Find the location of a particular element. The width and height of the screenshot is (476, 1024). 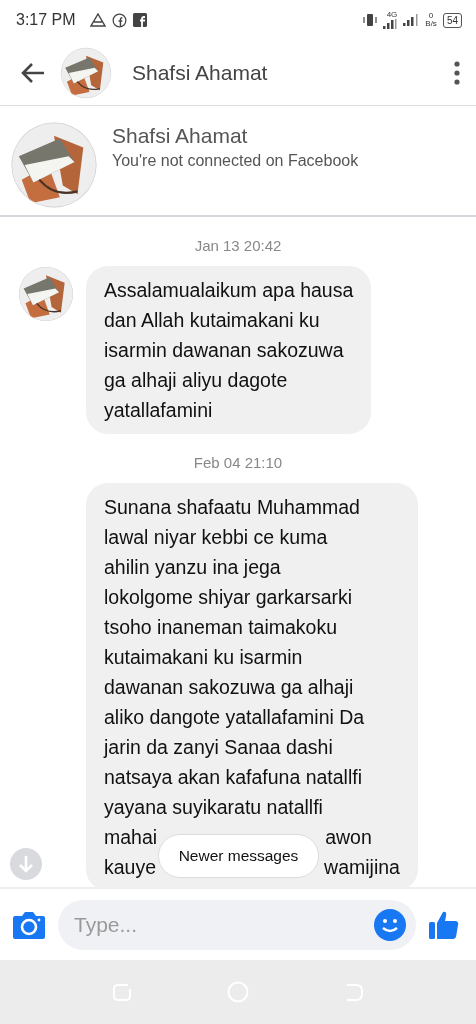

vibrate-icon is located at coordinates (370, 20).